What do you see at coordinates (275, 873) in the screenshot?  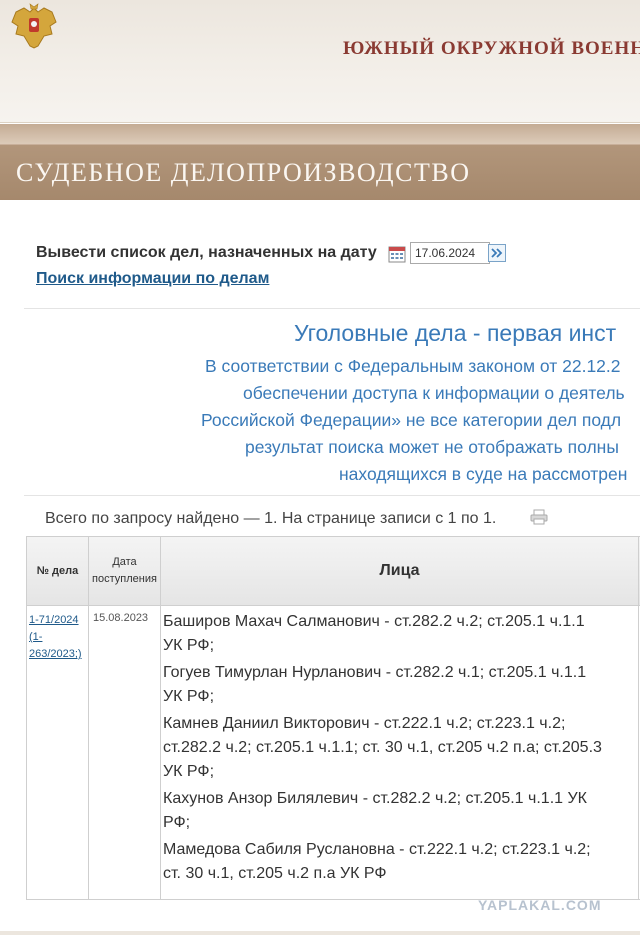 I see `person-line: ст. 30 ч.1, ст.205 ч.2 п.а УК РФ` at bounding box center [275, 873].